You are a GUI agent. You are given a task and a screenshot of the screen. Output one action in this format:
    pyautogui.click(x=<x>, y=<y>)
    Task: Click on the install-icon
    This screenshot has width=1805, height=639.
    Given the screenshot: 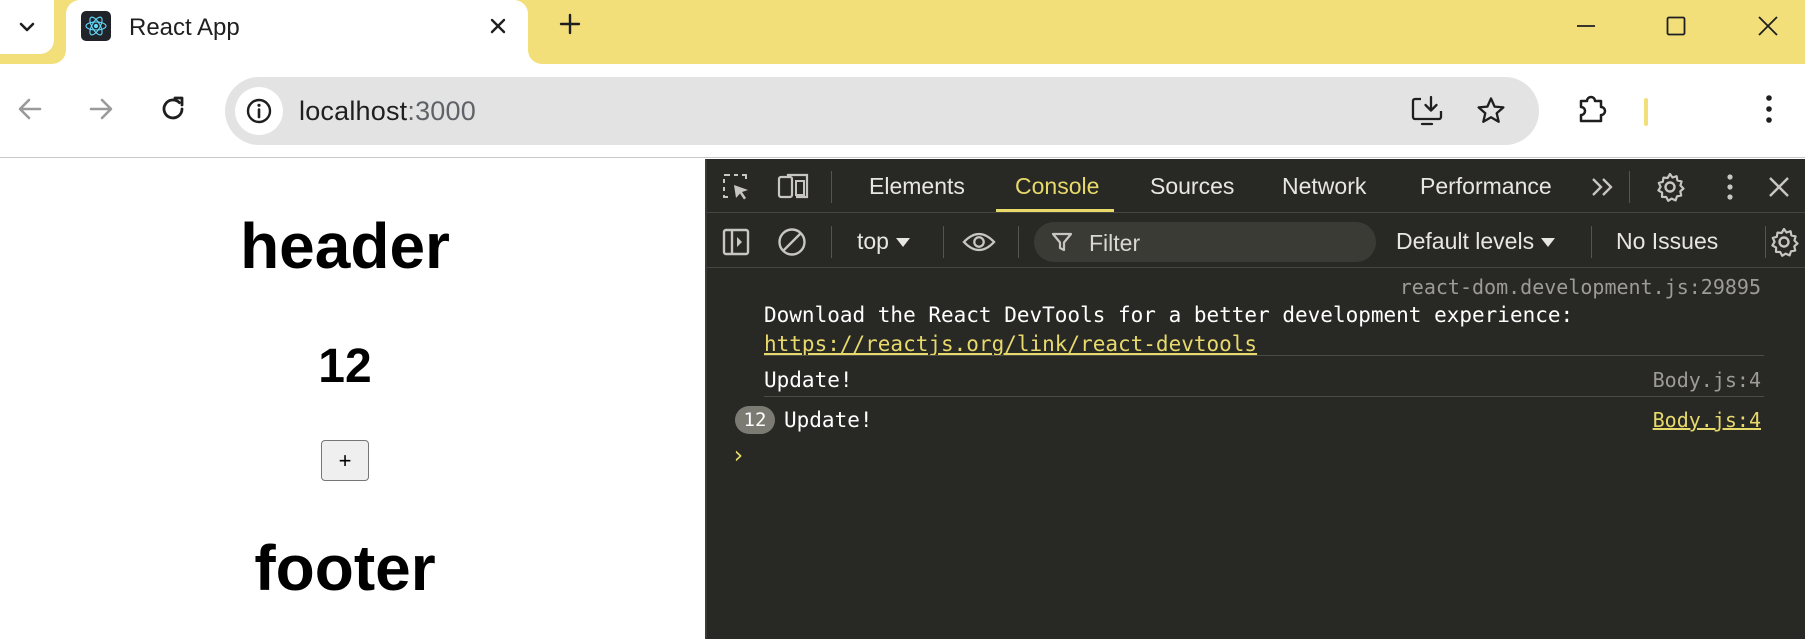 What is the action you would take?
    pyautogui.click(x=1427, y=110)
    